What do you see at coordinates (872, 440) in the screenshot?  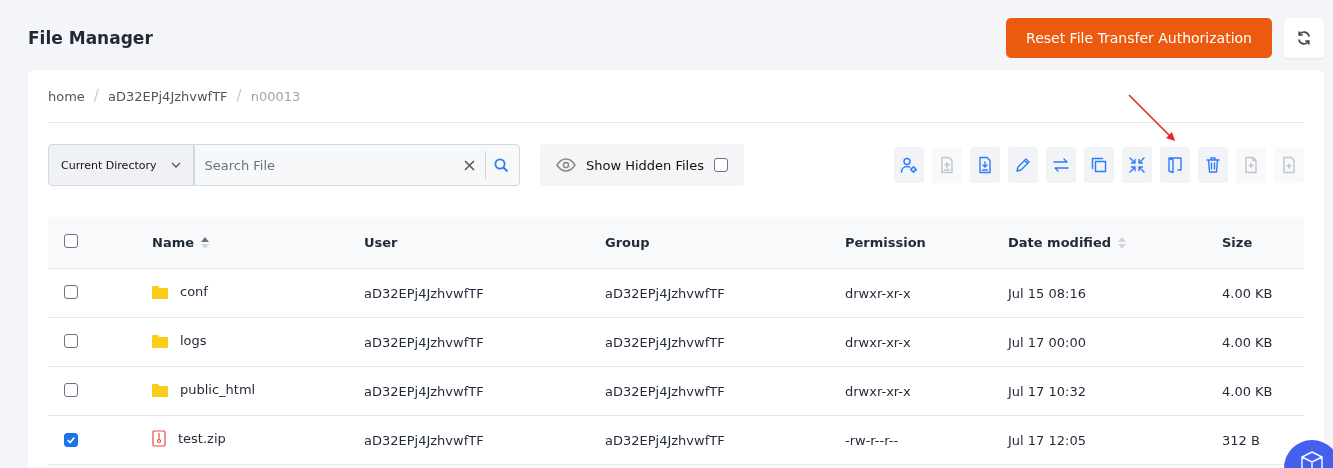 I see `table-cell: -rw-r--r--` at bounding box center [872, 440].